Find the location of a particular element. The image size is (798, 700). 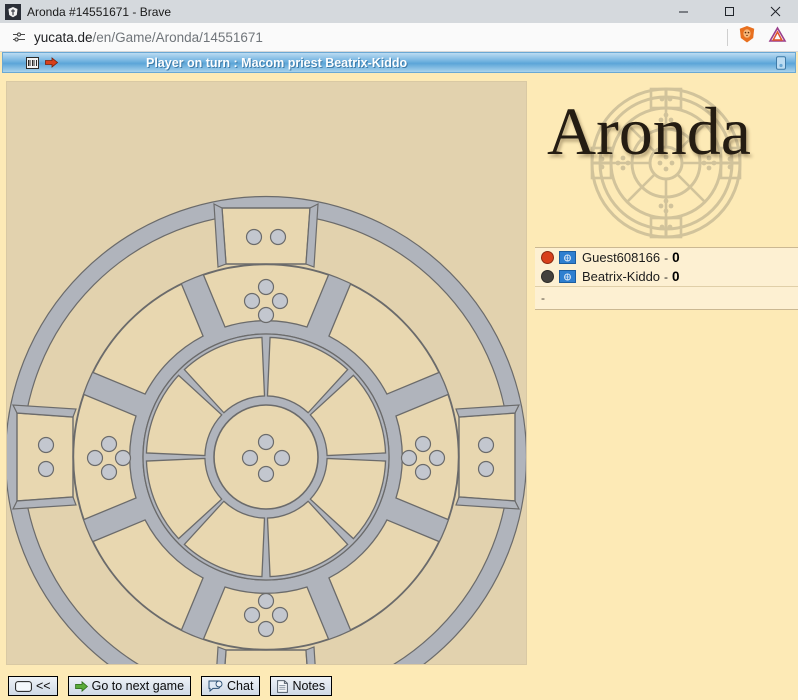

outer-cell-west is located at coordinates (44, 457).